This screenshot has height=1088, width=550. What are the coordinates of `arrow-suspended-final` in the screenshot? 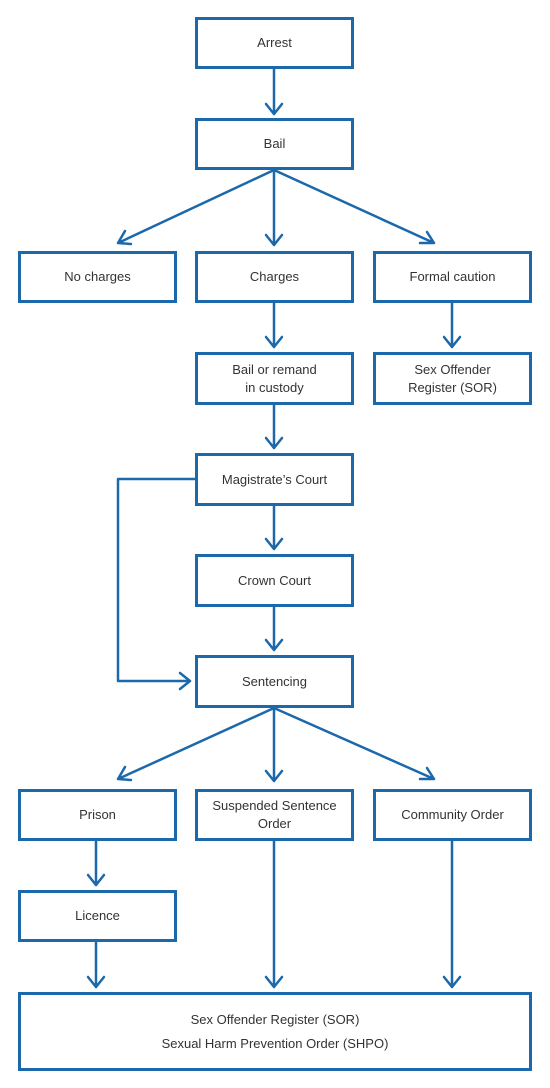 It's located at (274, 914).